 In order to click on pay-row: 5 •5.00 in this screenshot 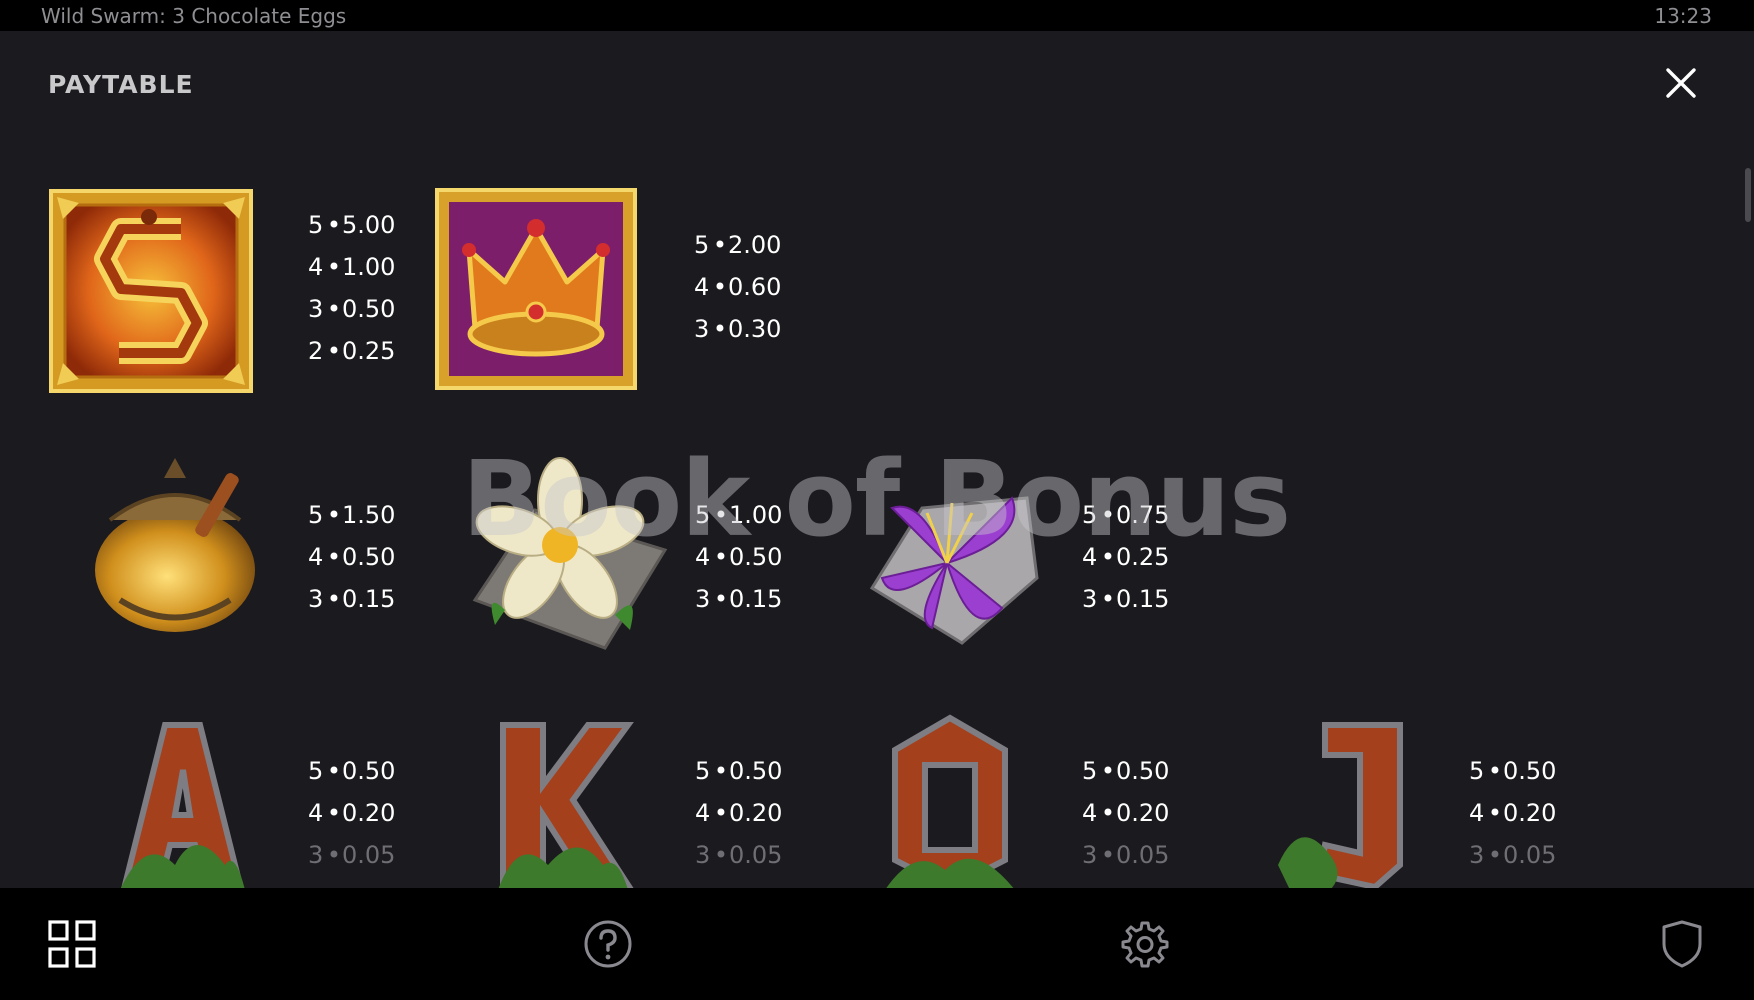, I will do `click(352, 225)`.